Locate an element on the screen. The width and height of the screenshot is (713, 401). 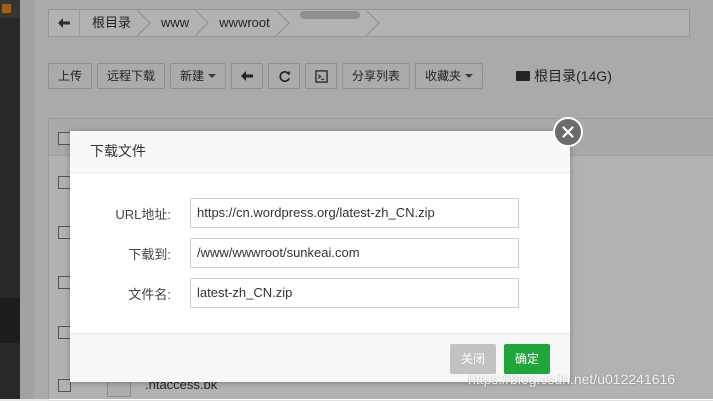
path-row: 下载到: /www/wwwroot/sunkeai.com is located at coordinates (294, 253).